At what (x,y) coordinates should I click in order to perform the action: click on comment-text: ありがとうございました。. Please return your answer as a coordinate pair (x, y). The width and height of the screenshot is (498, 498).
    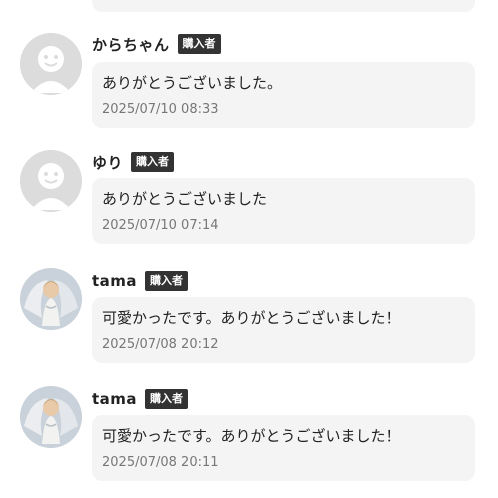
    Looking at the image, I should click on (192, 83).